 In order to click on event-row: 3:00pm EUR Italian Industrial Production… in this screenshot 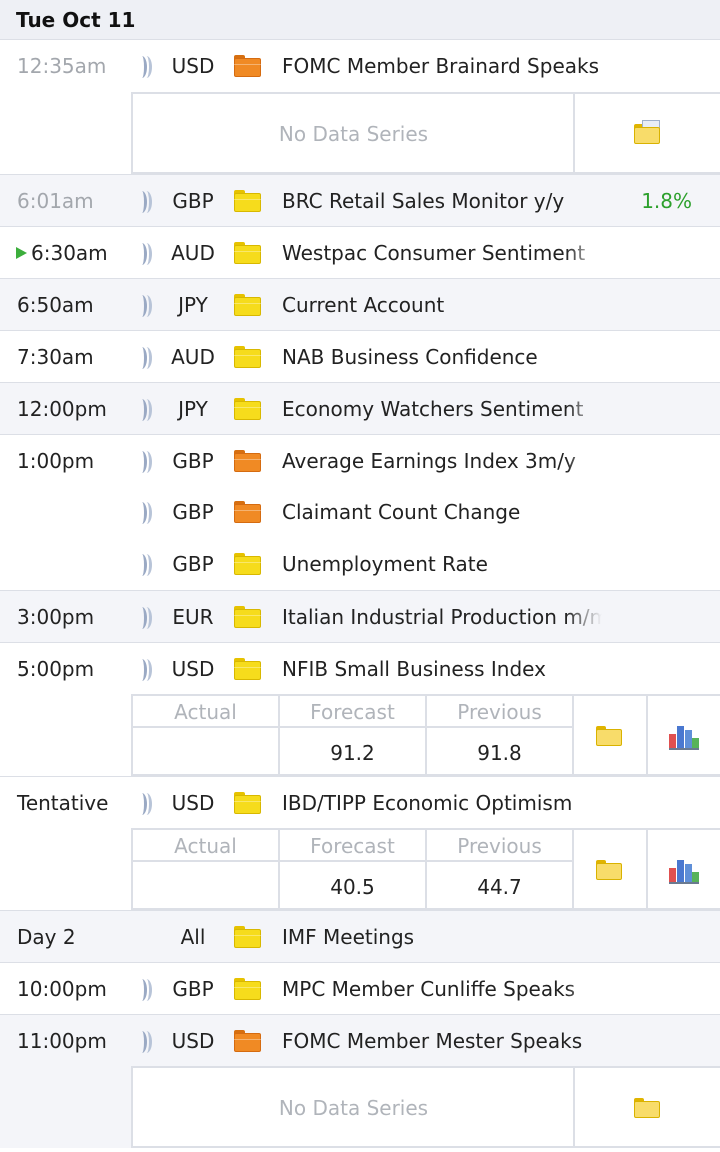, I will do `click(360, 616)`.